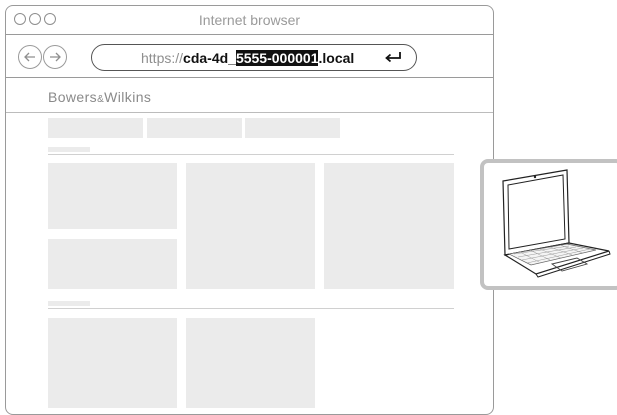 This screenshot has height=415, width=617. Describe the element at coordinates (336, 57) in the screenshot. I see `url-host-end: .local` at that location.